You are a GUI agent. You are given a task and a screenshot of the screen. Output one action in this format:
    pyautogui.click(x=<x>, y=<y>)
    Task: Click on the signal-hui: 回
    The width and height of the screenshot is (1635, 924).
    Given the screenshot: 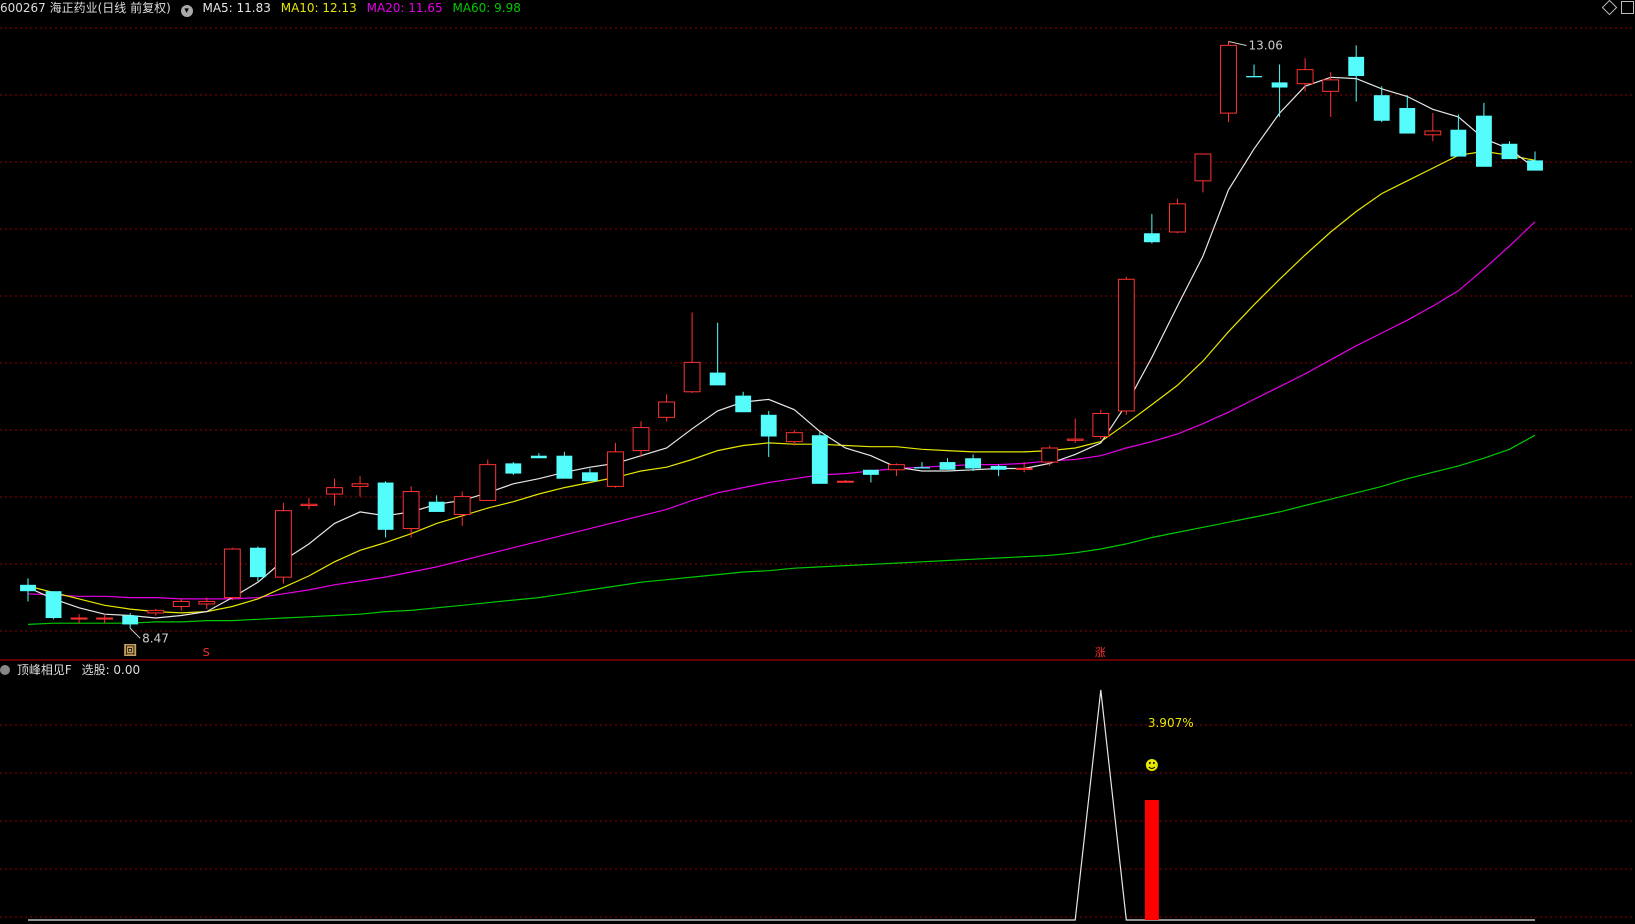 What is the action you would take?
    pyautogui.click(x=130, y=651)
    